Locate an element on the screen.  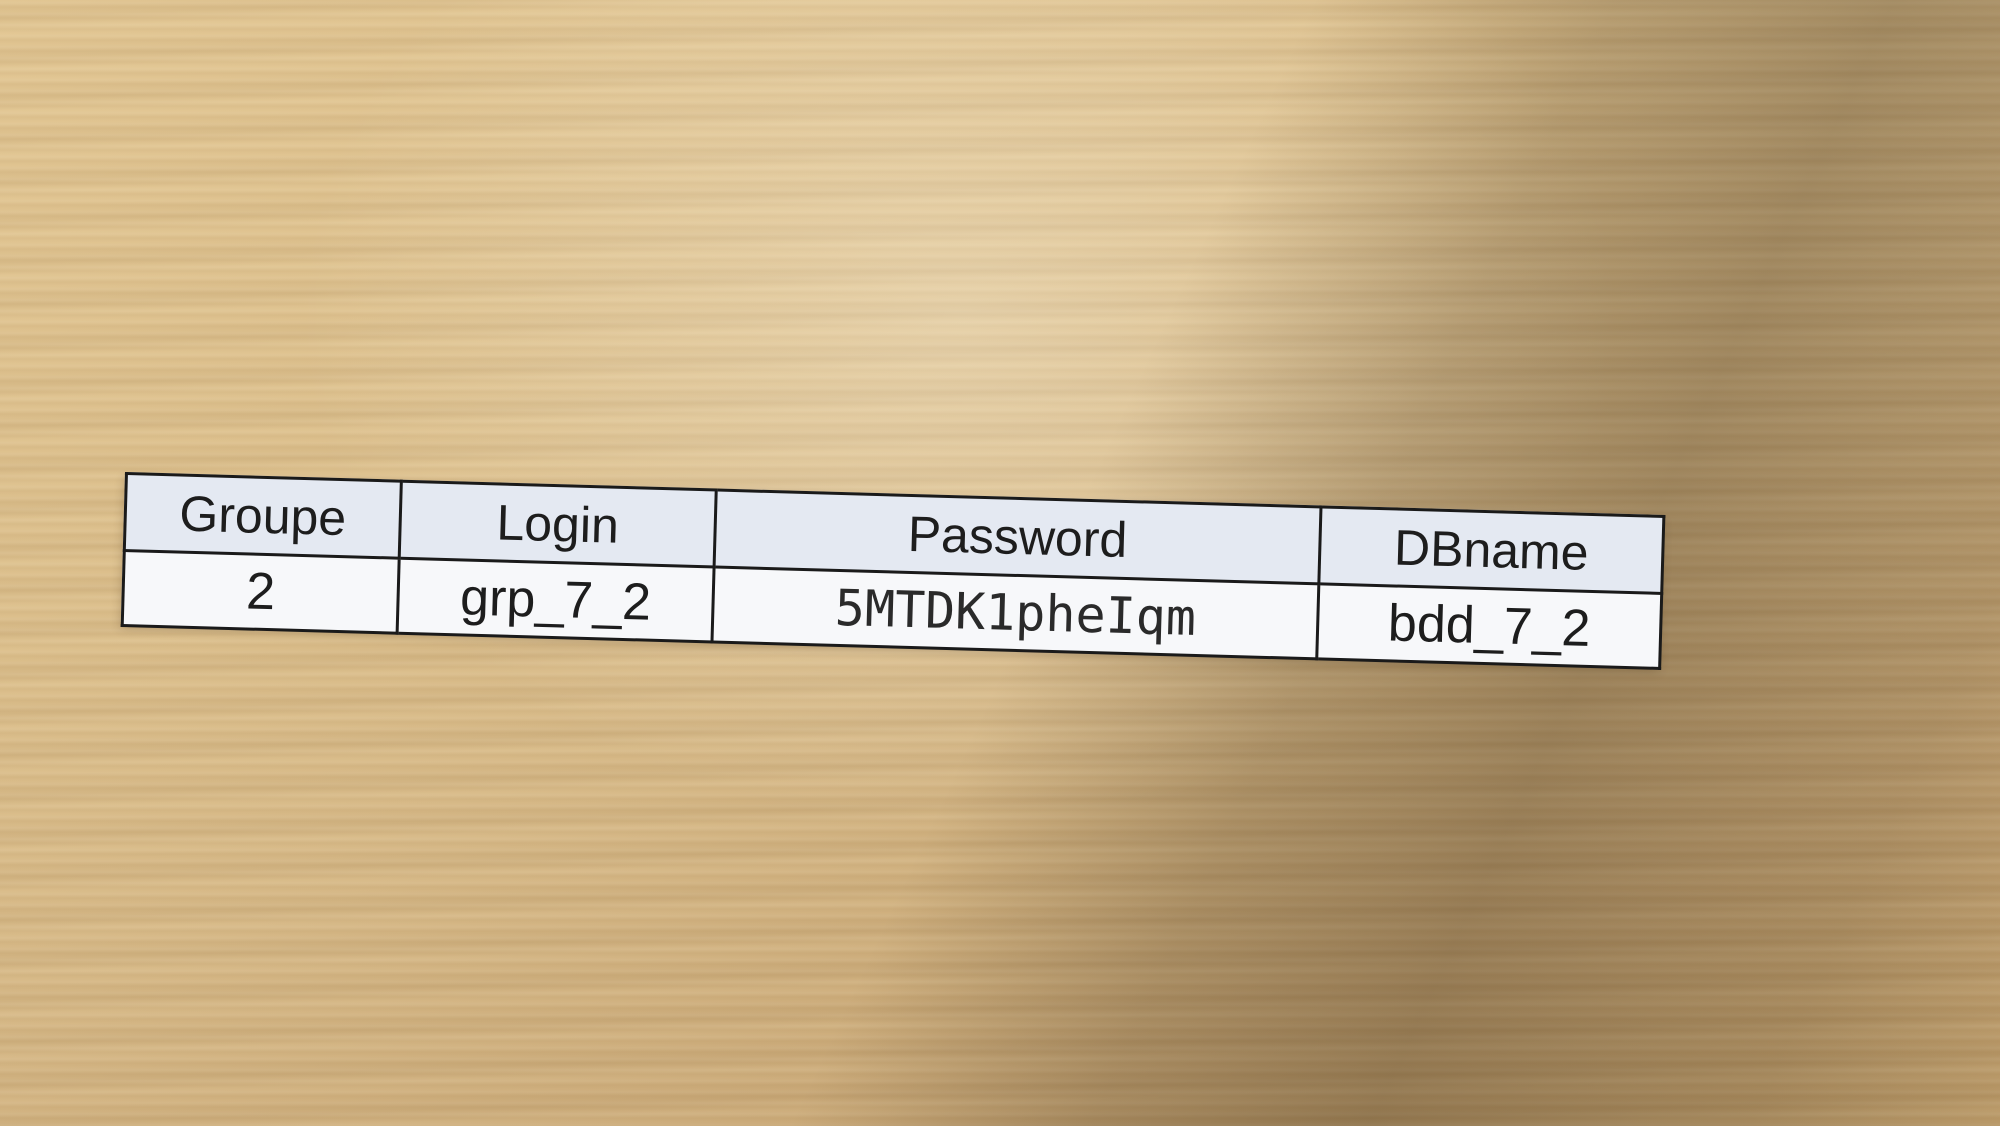
cell-login: grp_7_2 is located at coordinates (556, 600).